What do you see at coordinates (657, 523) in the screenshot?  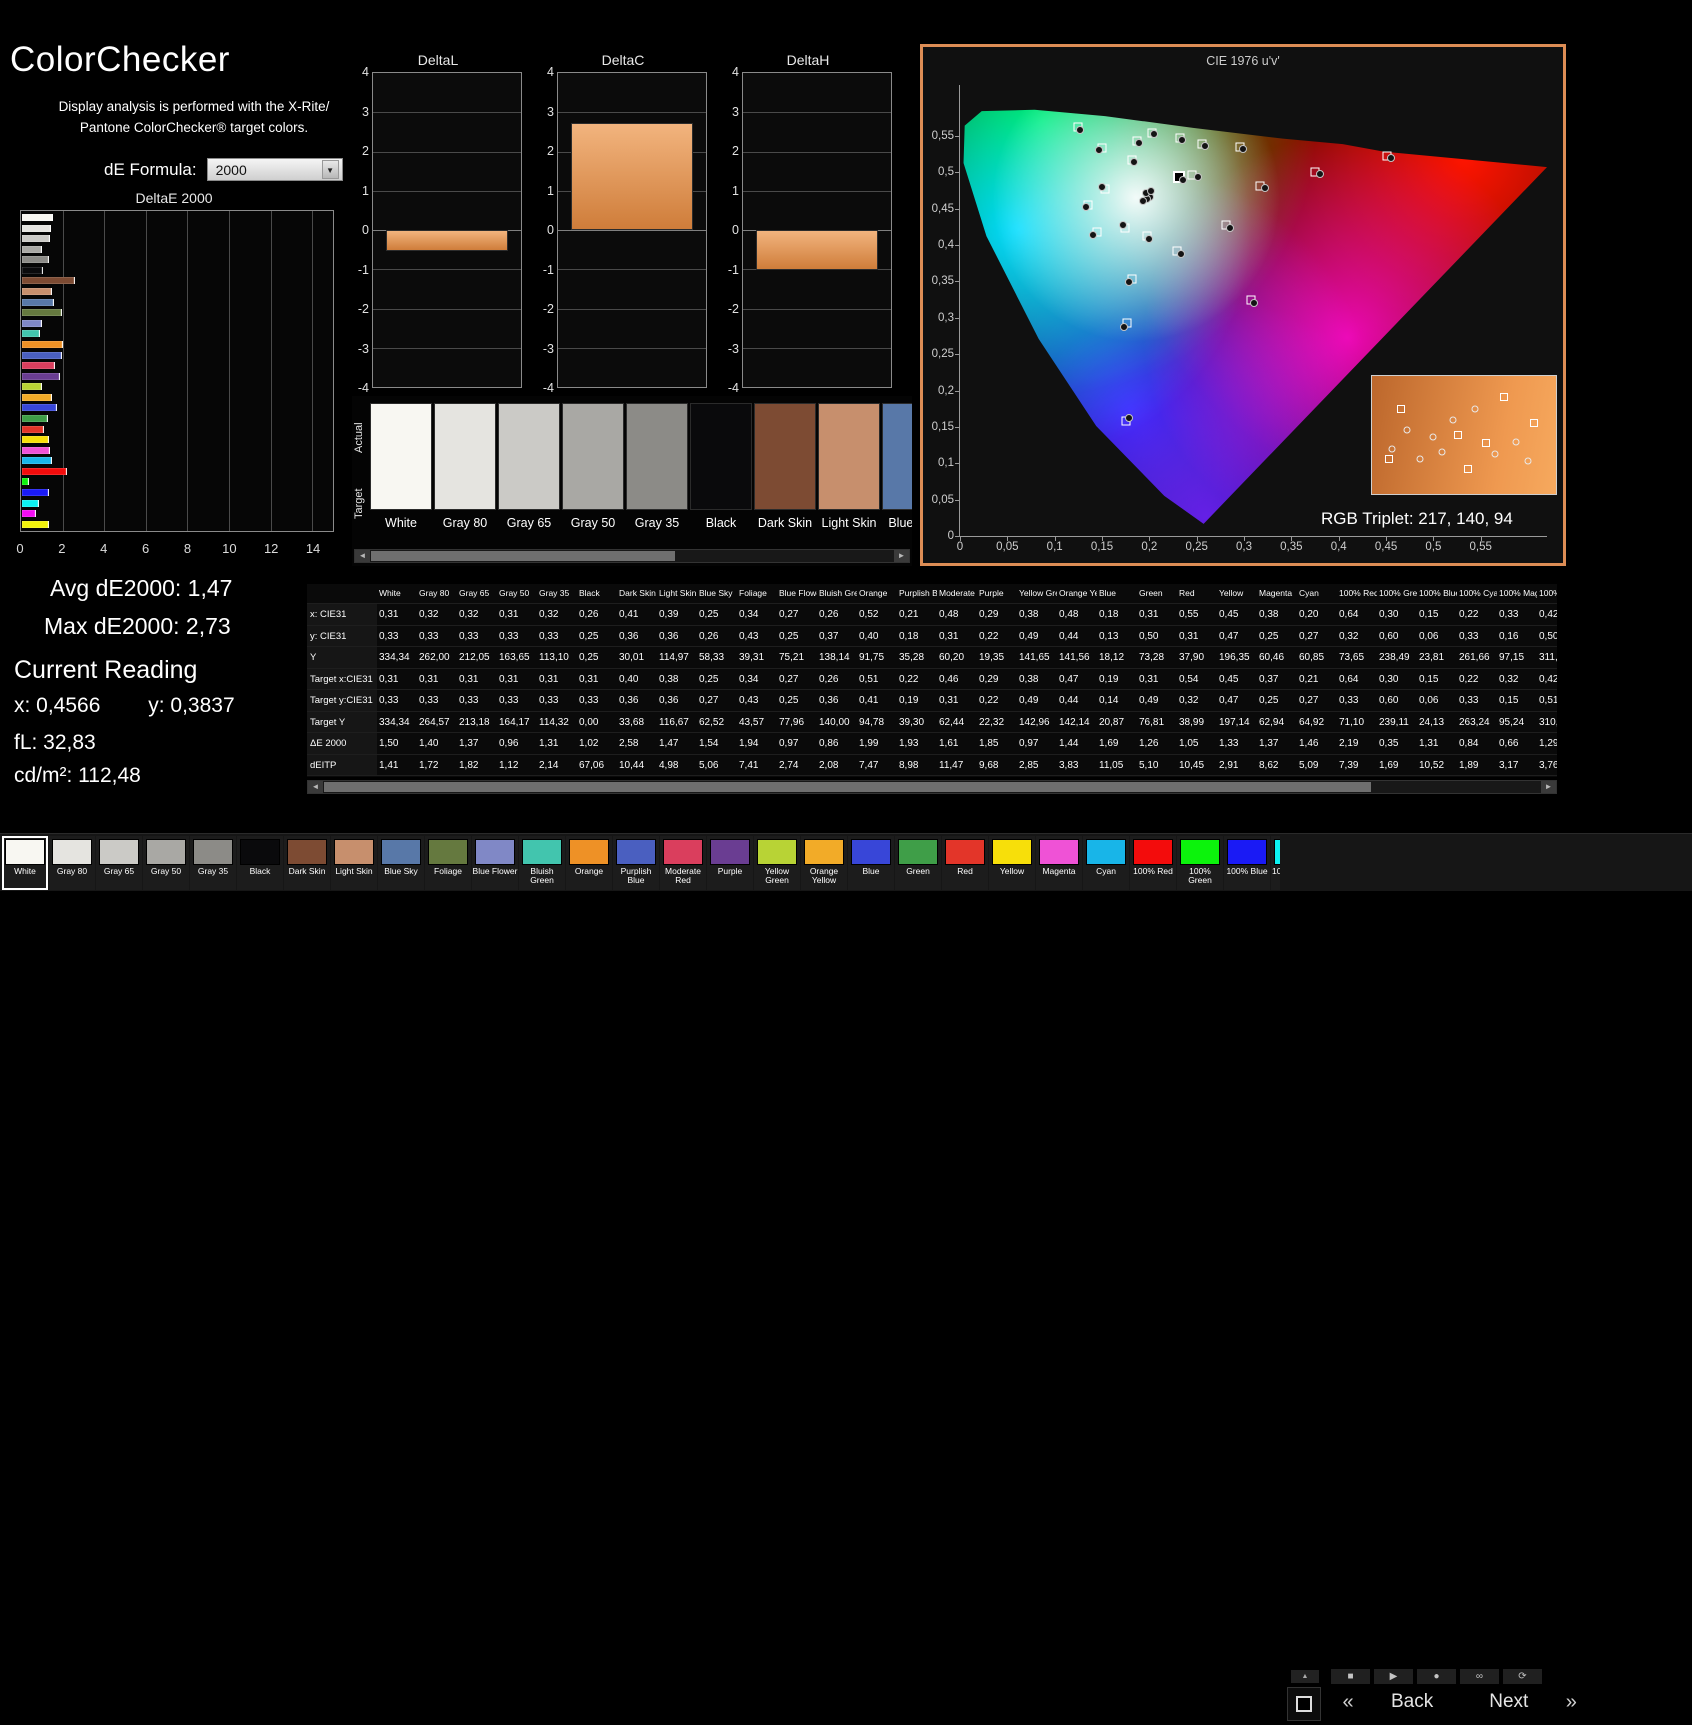 I see `strip-swatch-label: Gray 35` at bounding box center [657, 523].